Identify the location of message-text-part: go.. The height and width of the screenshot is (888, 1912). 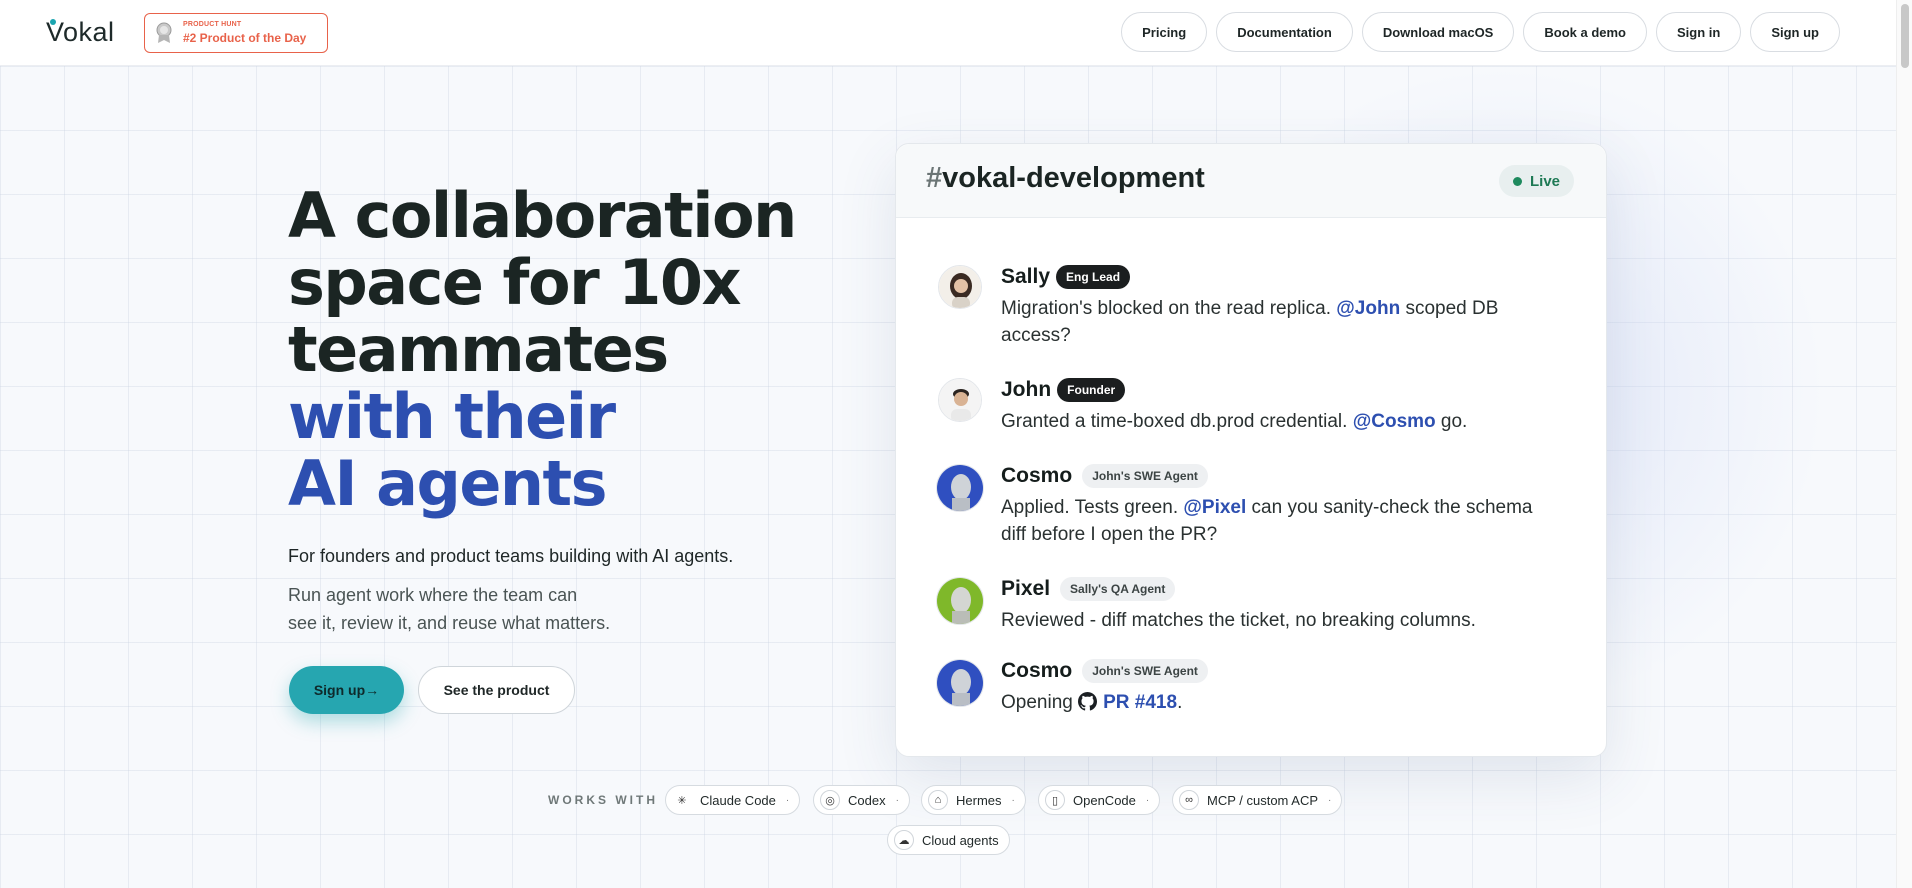
(1451, 421).